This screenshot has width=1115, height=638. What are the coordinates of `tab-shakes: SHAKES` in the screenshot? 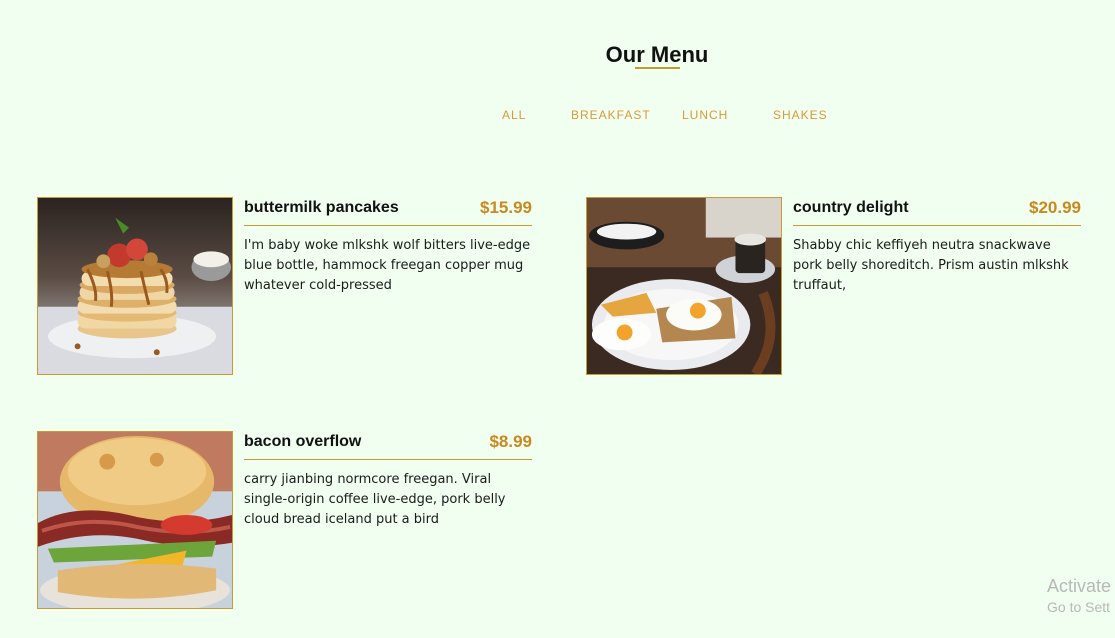 It's located at (800, 115).